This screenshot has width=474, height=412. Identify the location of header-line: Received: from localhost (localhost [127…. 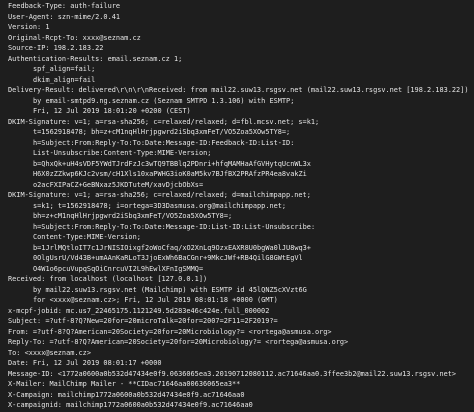
(108, 279).